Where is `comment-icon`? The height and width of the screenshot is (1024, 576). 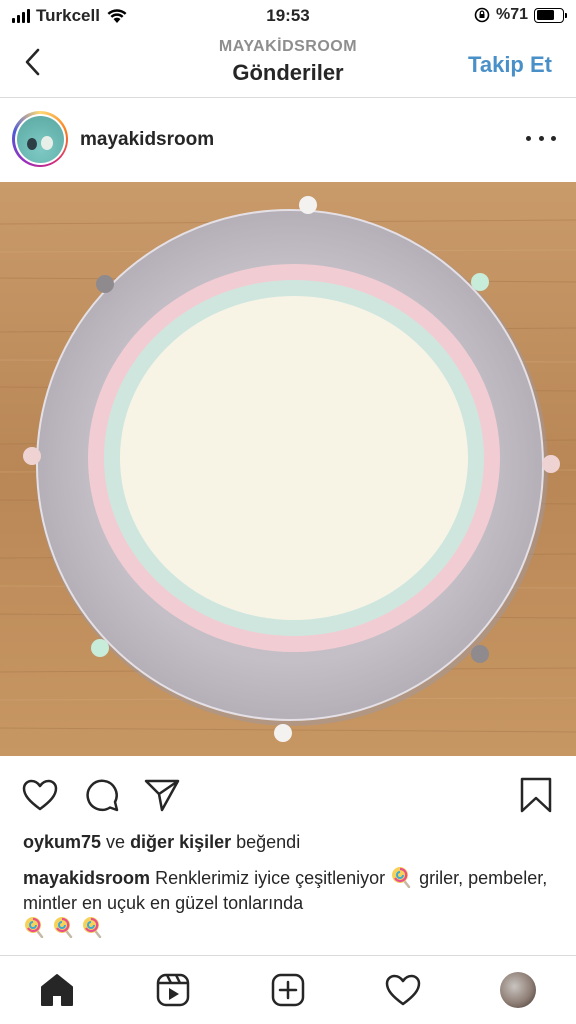 comment-icon is located at coordinates (102, 795).